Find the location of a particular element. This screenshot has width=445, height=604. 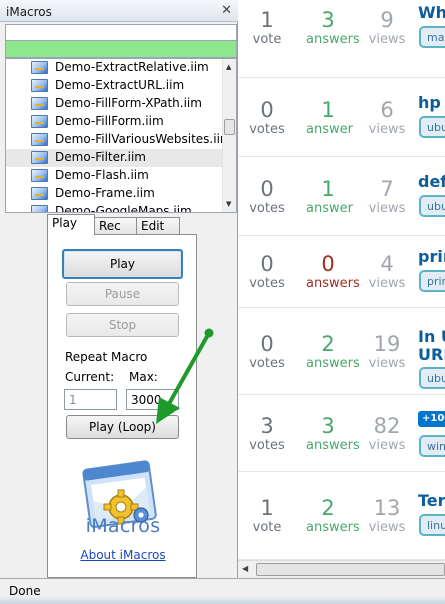

question-title-link: hp is located at coordinates (429, 102).